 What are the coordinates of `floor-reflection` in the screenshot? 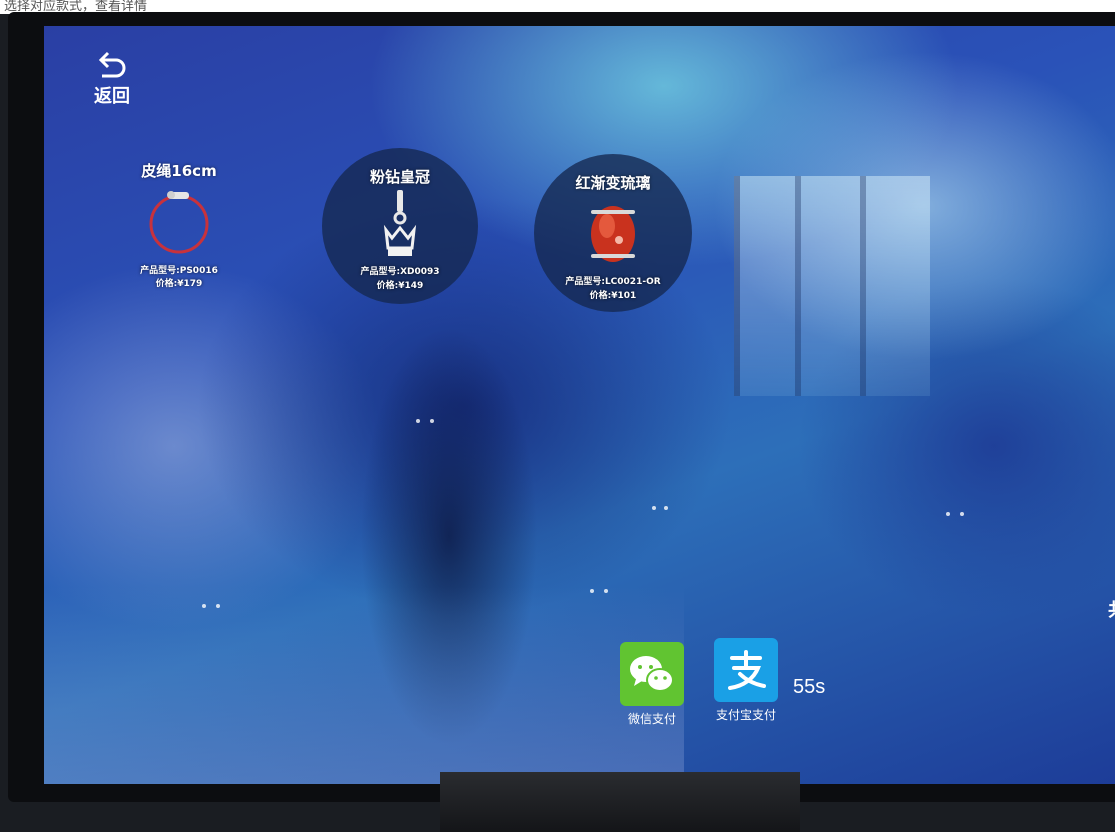 It's located at (364, 685).